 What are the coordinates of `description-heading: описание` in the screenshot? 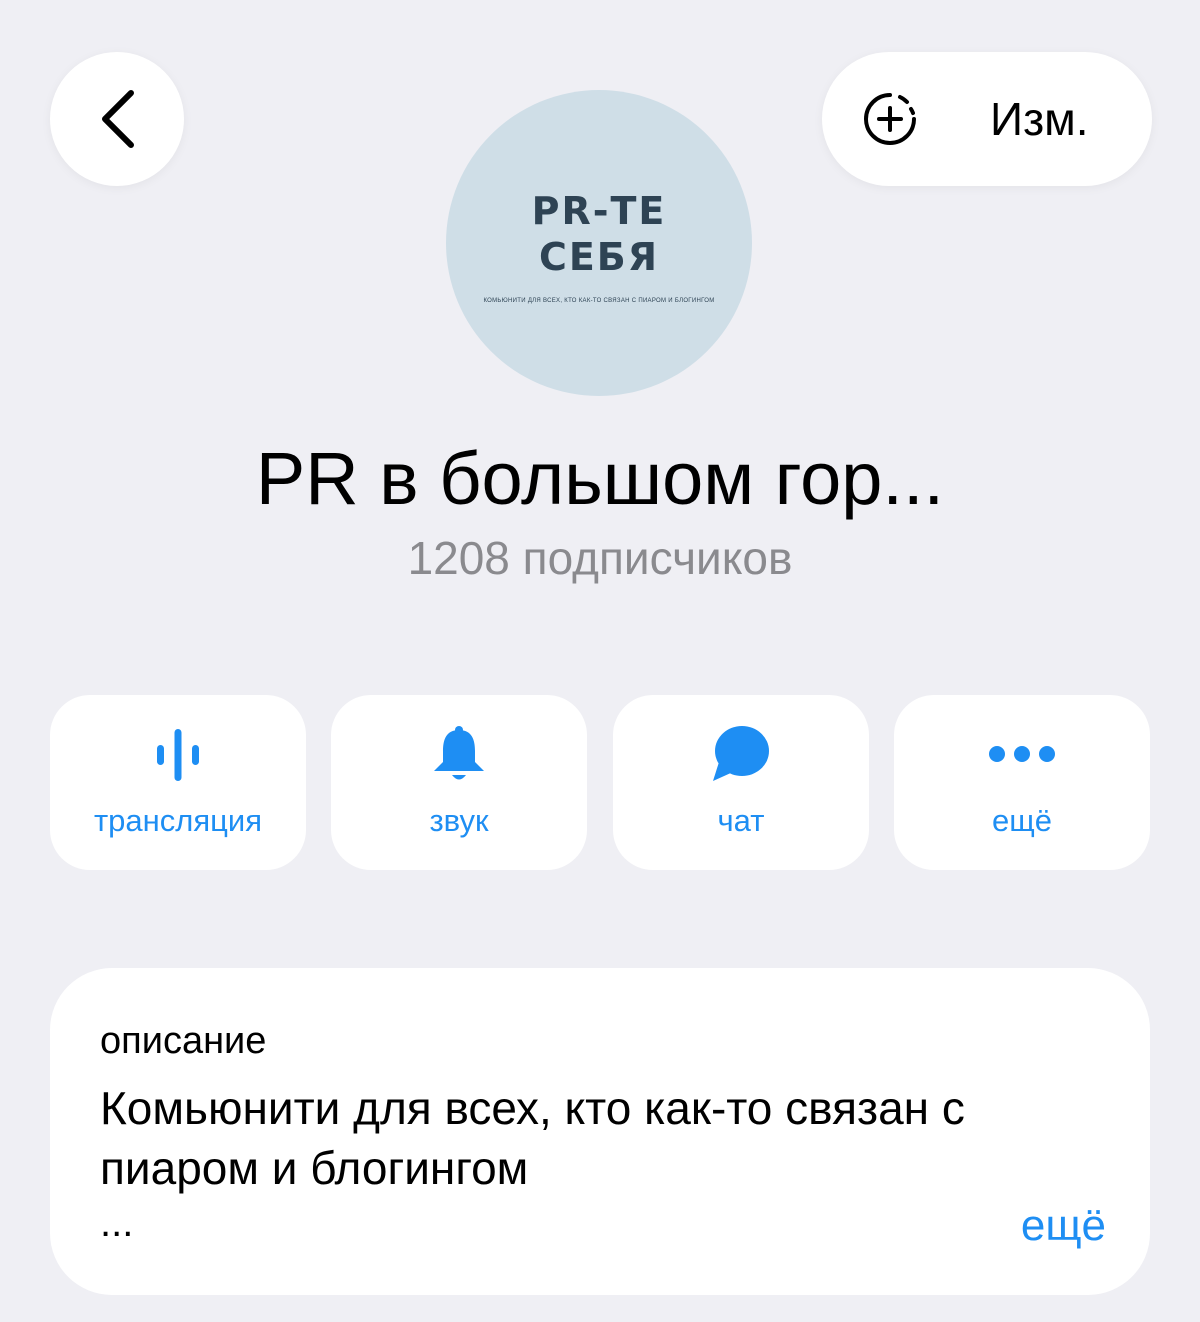 It's located at (183, 1041).